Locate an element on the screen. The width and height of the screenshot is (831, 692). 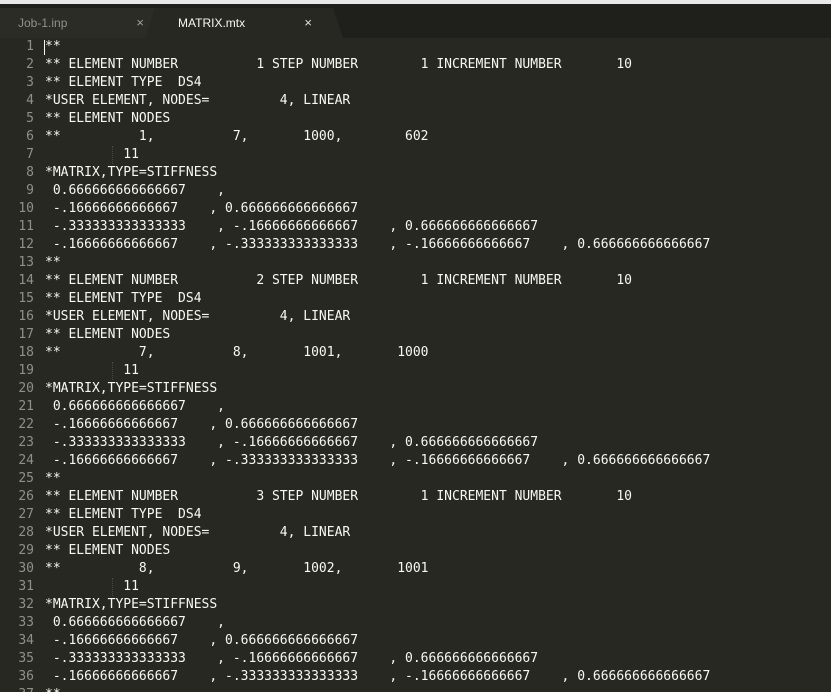
line-number: 35 is located at coordinates (26, 658).